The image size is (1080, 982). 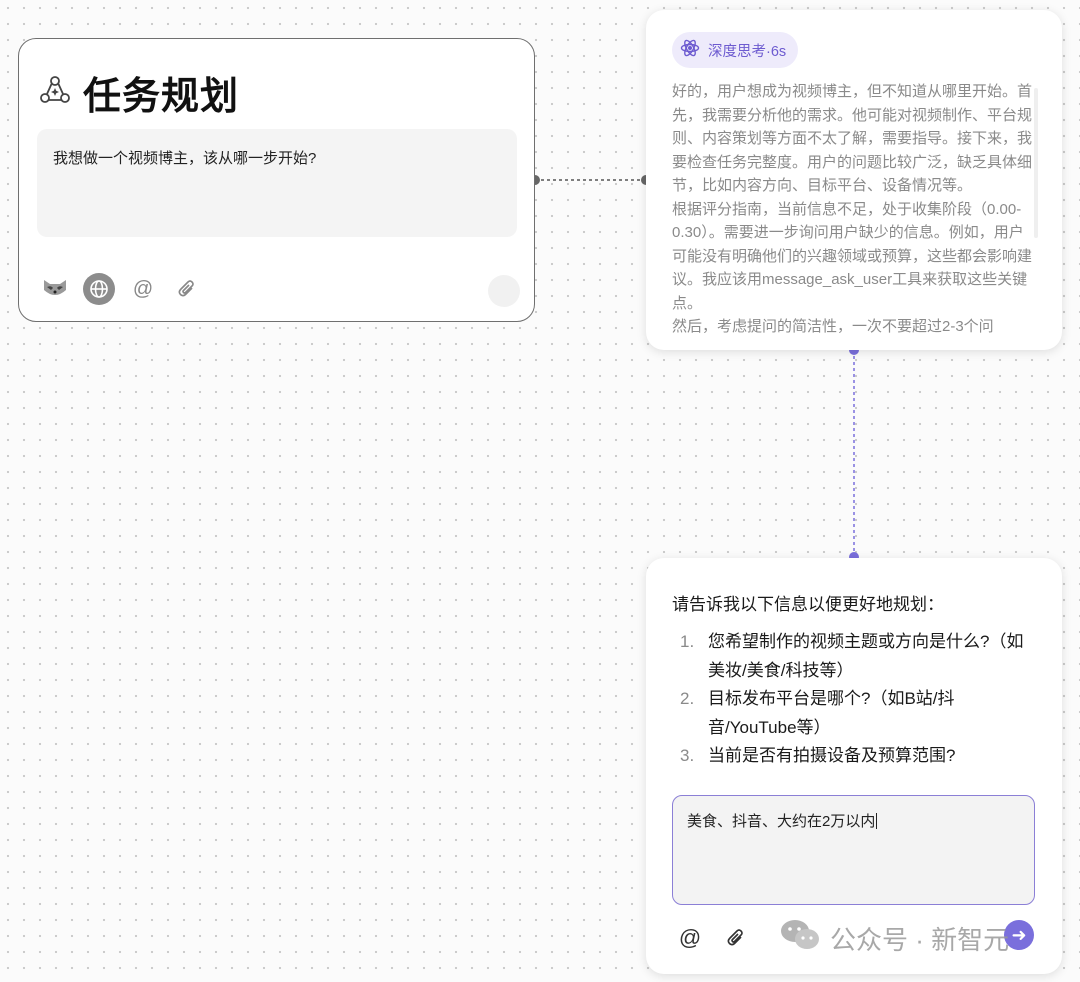 What do you see at coordinates (874, 656) in the screenshot?
I see `list-item-text: 您希望制作的视频主题或方向是什么?（如美妆/美食/科技等）` at bounding box center [874, 656].